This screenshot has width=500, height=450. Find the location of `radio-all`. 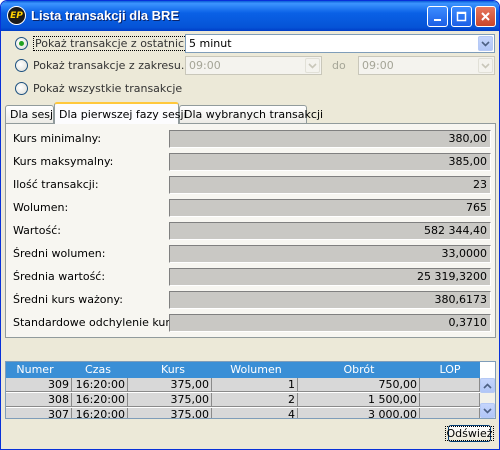

radio-all is located at coordinates (21, 88).